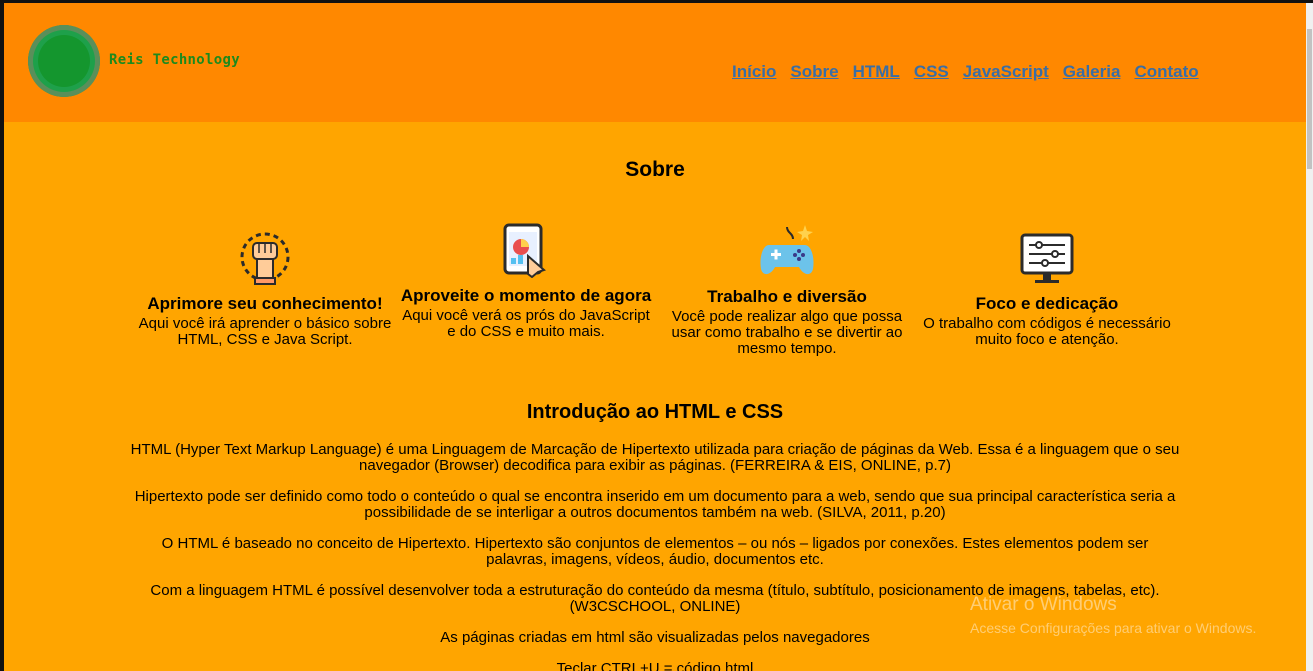  What do you see at coordinates (655, 169) in the screenshot?
I see `about-title: Sobre` at bounding box center [655, 169].